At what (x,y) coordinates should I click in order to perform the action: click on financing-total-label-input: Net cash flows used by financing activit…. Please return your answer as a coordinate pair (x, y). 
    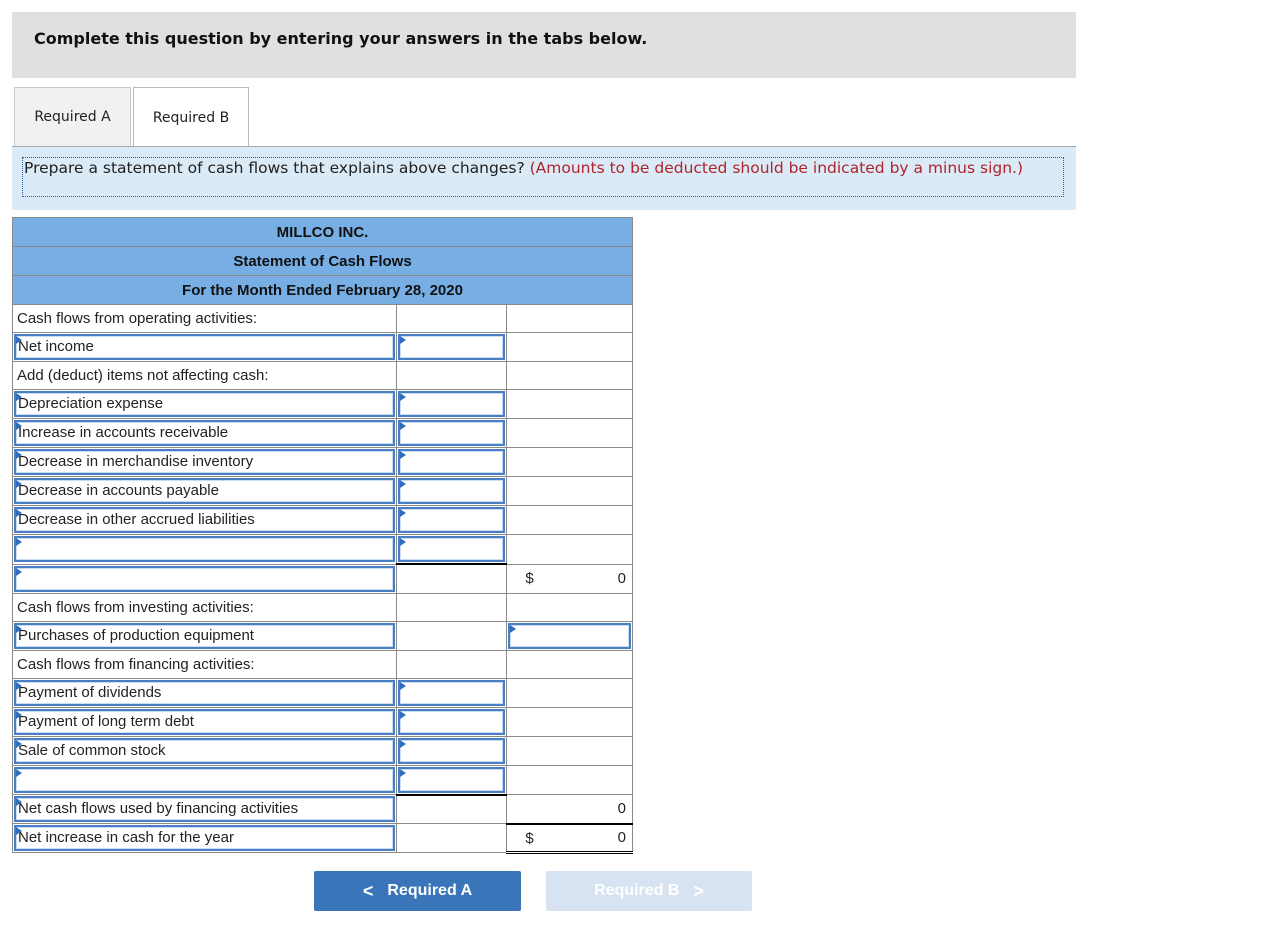
    Looking at the image, I should click on (204, 809).